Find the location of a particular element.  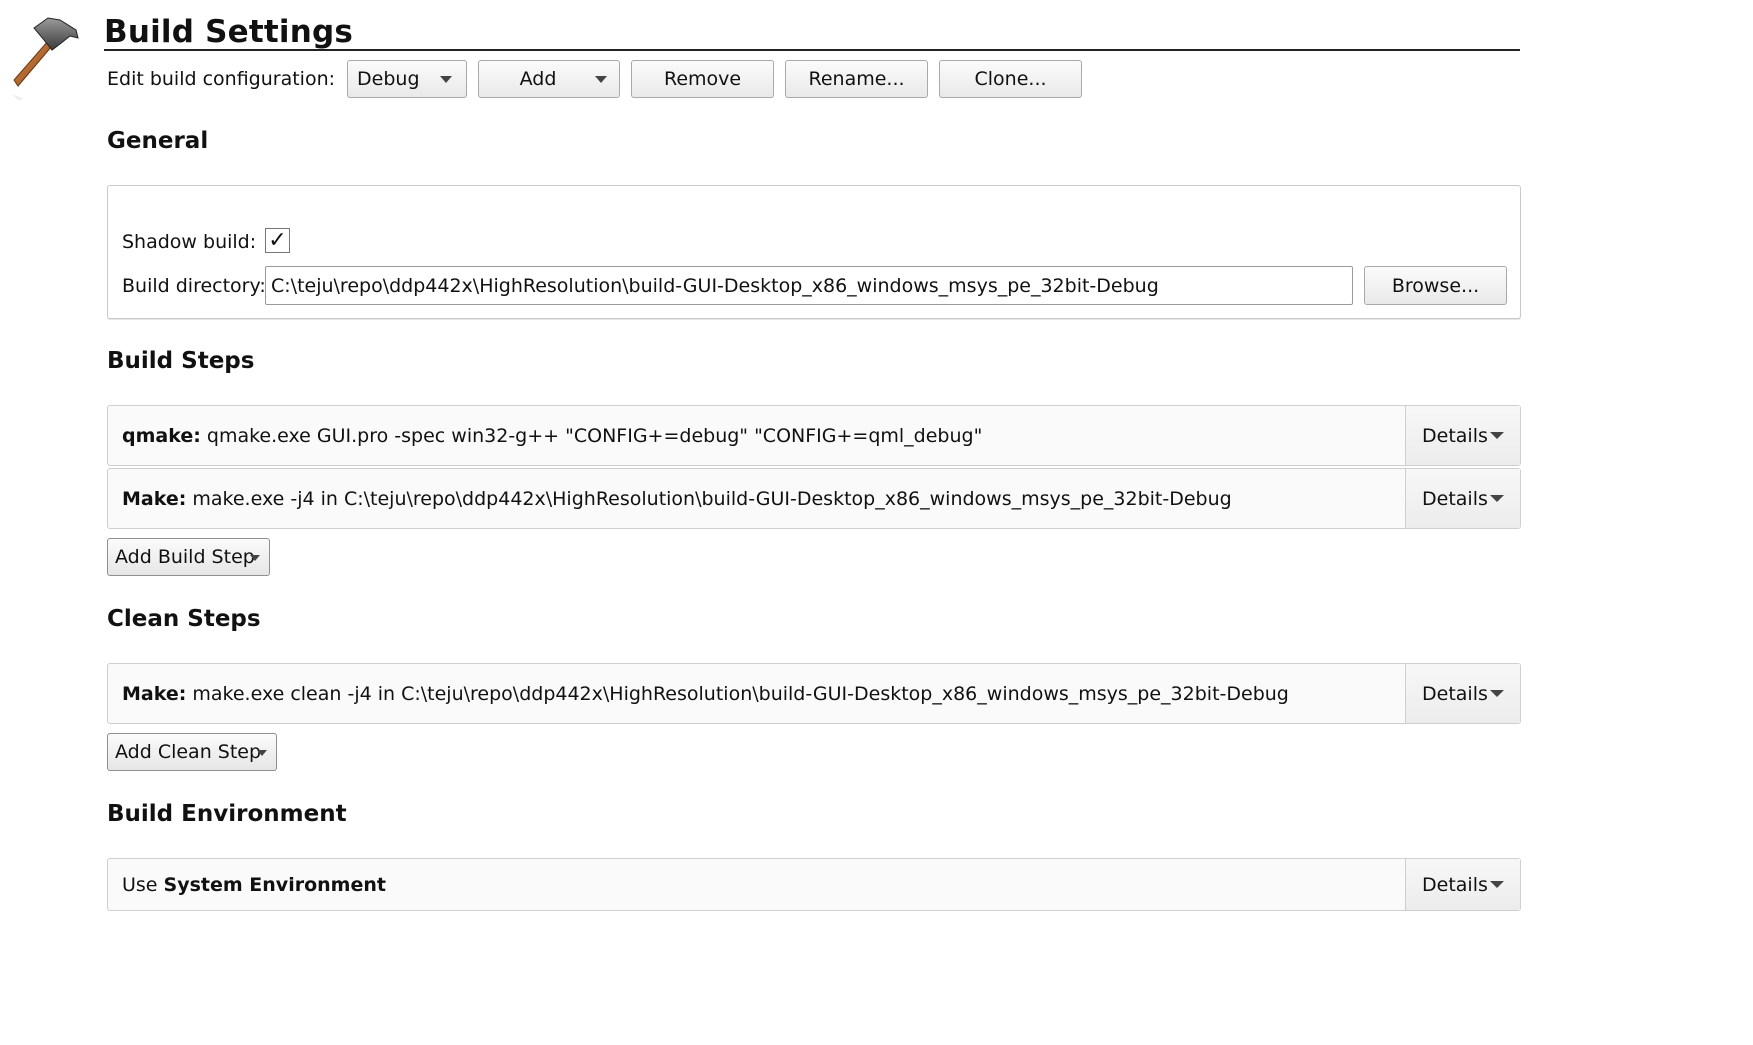

shadow-build-checkbox: ✓ is located at coordinates (277, 240).